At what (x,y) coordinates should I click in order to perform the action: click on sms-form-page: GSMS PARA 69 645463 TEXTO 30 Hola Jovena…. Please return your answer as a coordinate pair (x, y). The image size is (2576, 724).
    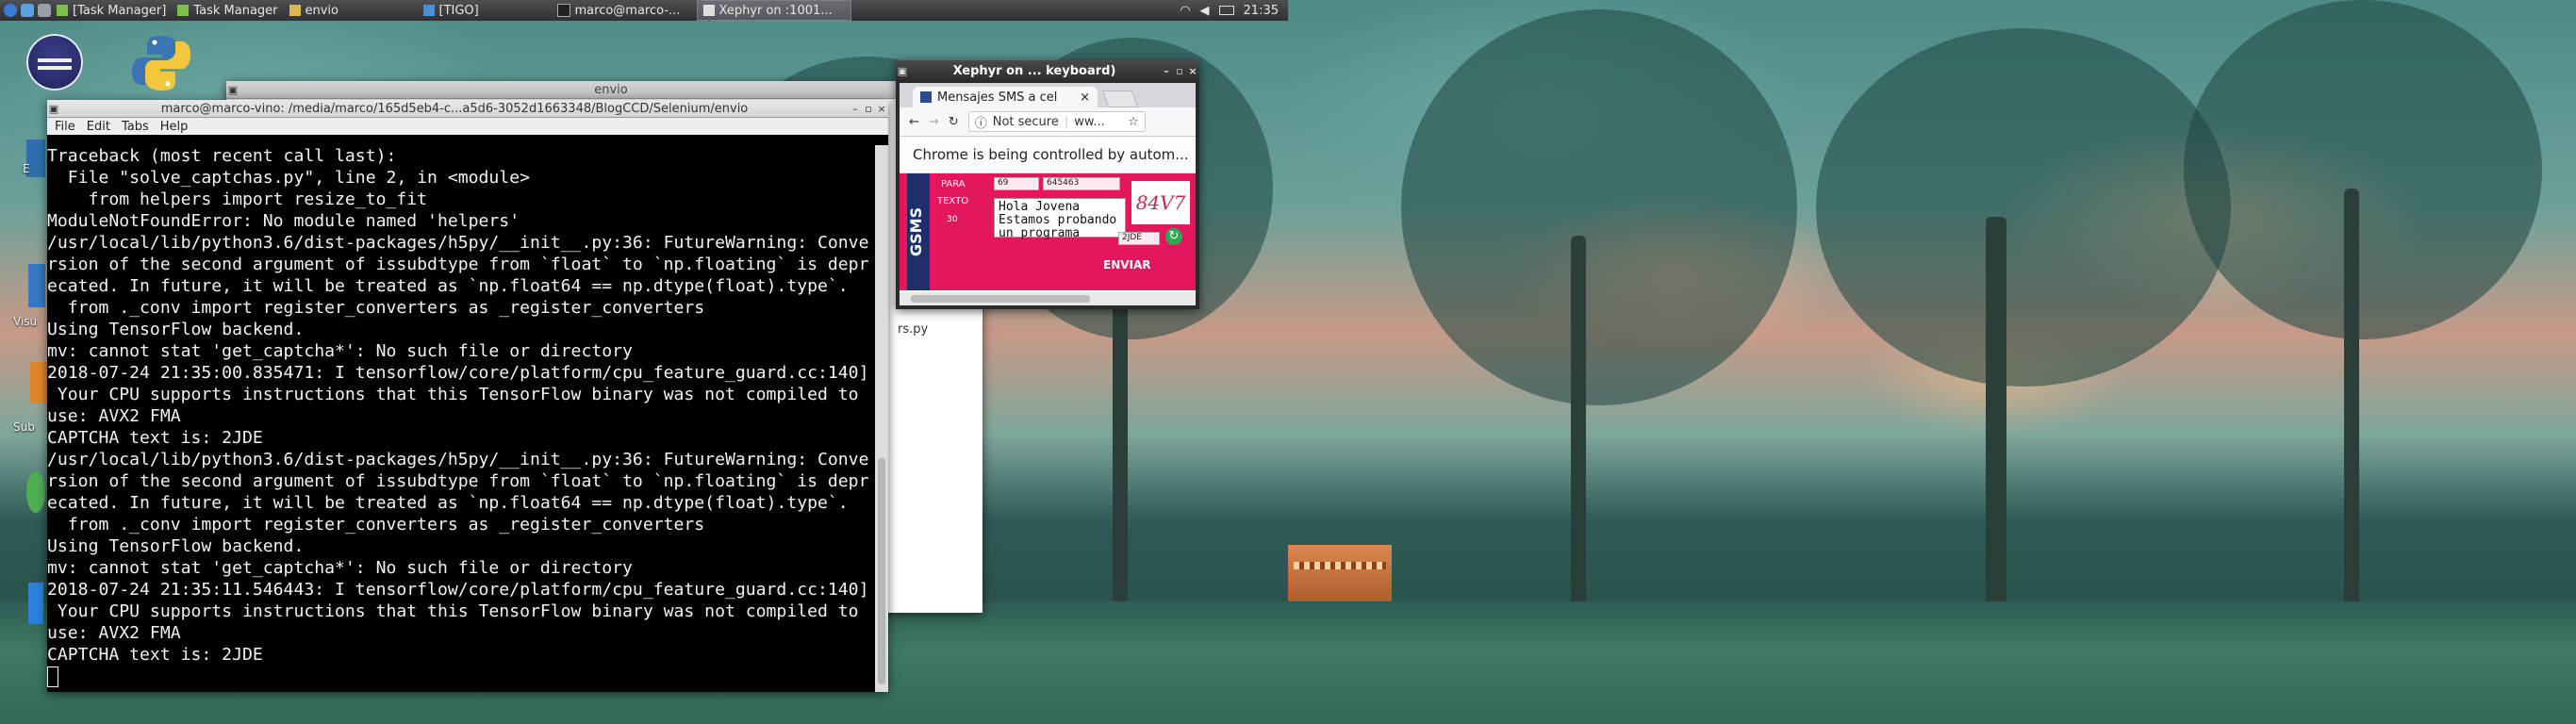
    Looking at the image, I should click on (1048, 231).